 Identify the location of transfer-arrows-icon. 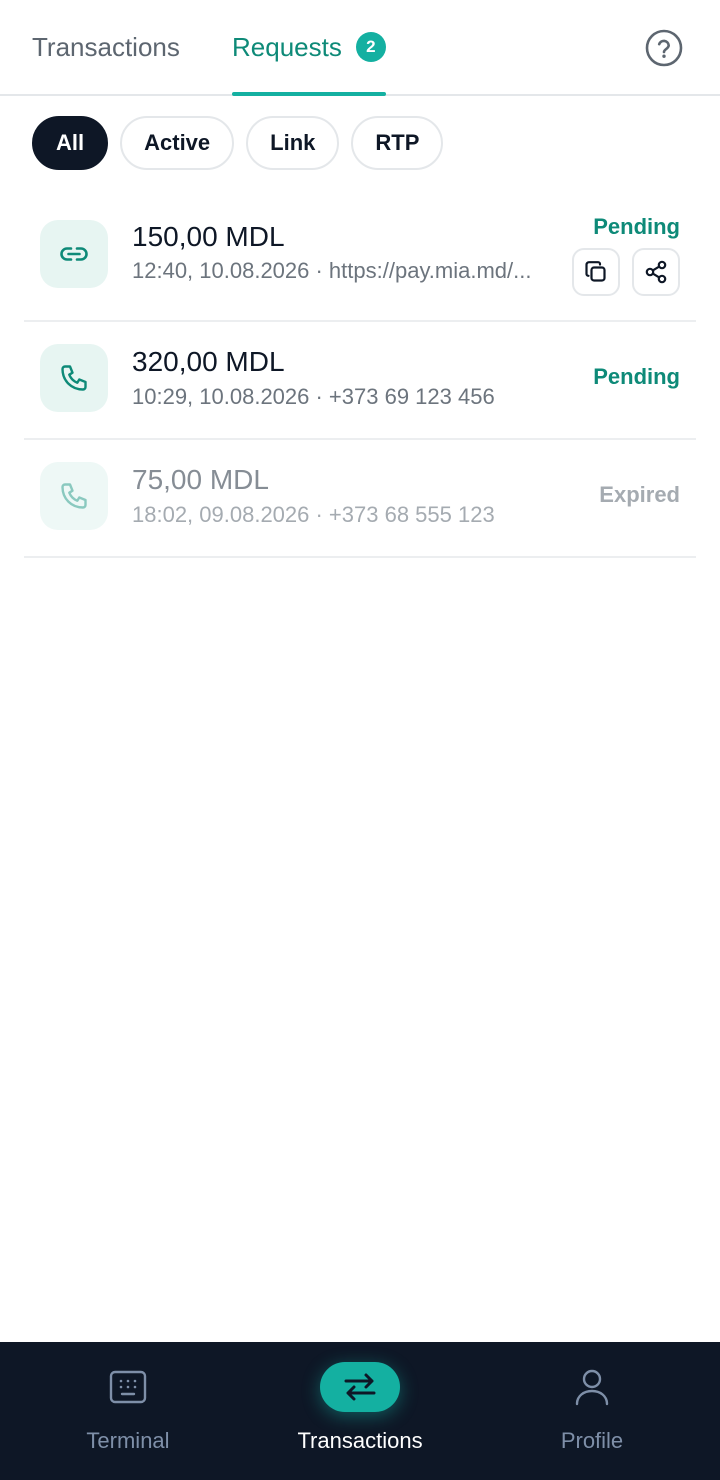
(360, 1387).